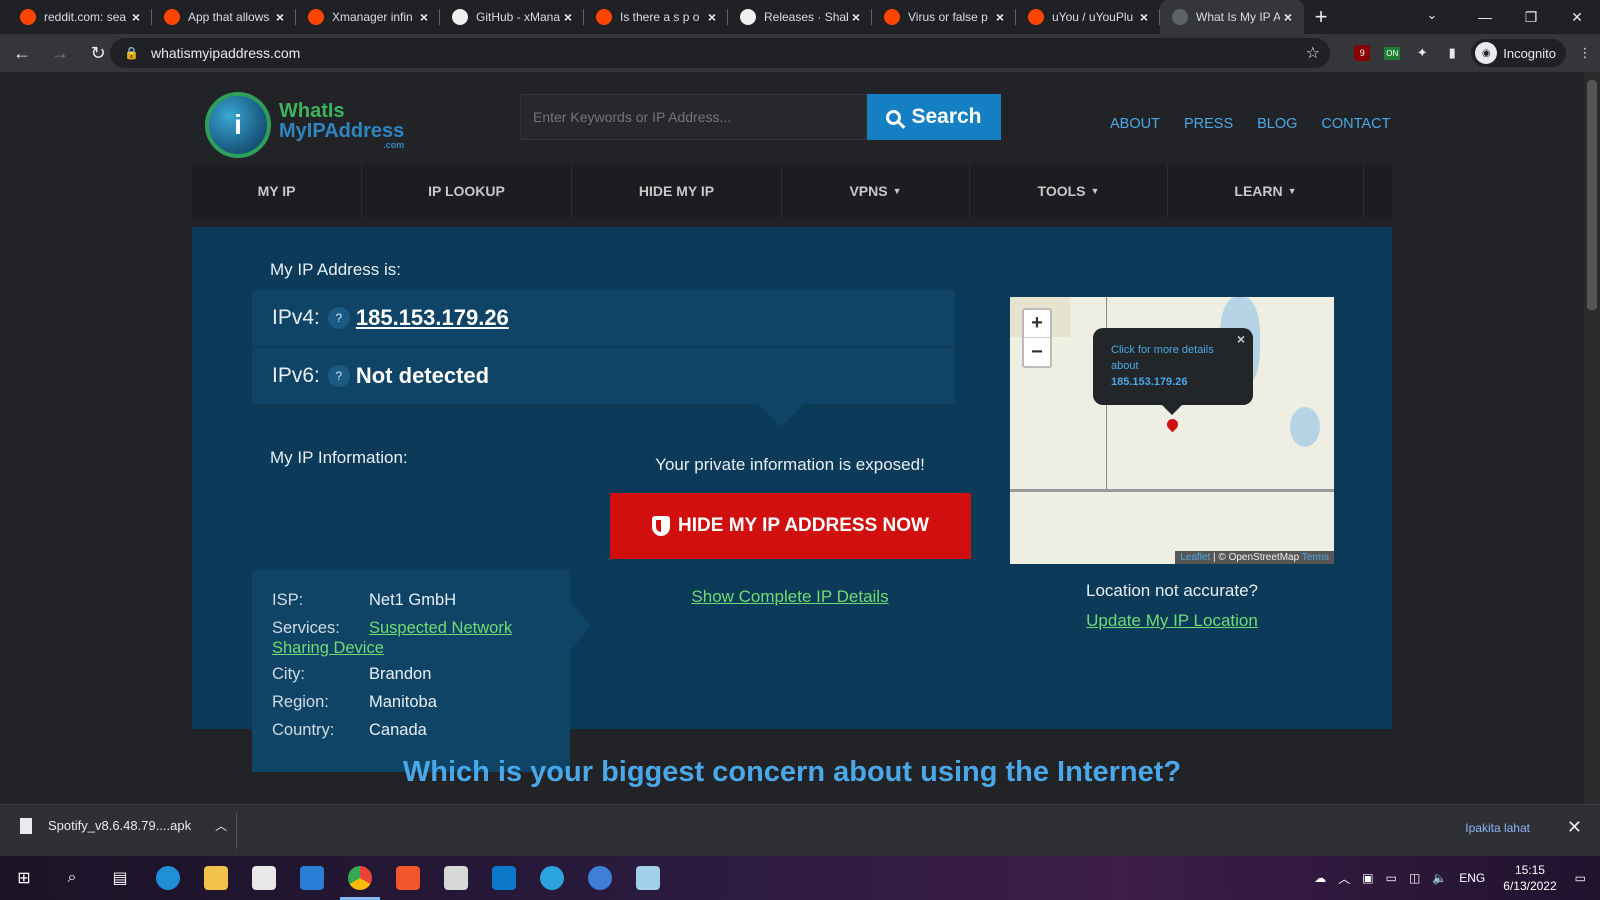 The width and height of the screenshot is (1600, 900). What do you see at coordinates (1414, 878) in the screenshot?
I see `network-icon: ◫` at bounding box center [1414, 878].